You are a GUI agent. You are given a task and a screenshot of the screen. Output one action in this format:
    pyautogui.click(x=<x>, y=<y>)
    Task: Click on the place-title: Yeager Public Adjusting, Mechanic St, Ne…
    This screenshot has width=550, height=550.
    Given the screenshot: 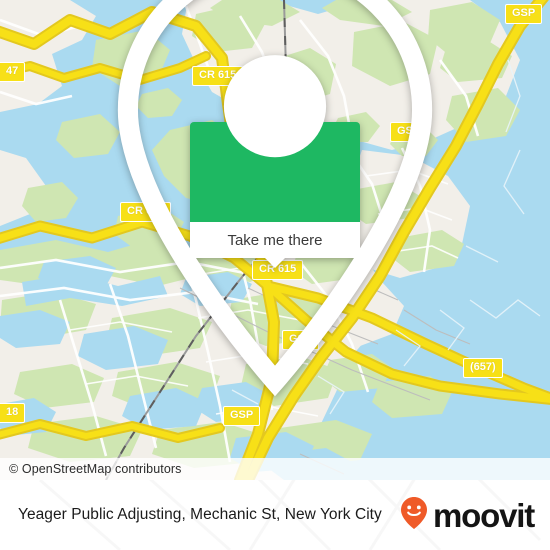 What is the action you would take?
    pyautogui.click(x=200, y=514)
    